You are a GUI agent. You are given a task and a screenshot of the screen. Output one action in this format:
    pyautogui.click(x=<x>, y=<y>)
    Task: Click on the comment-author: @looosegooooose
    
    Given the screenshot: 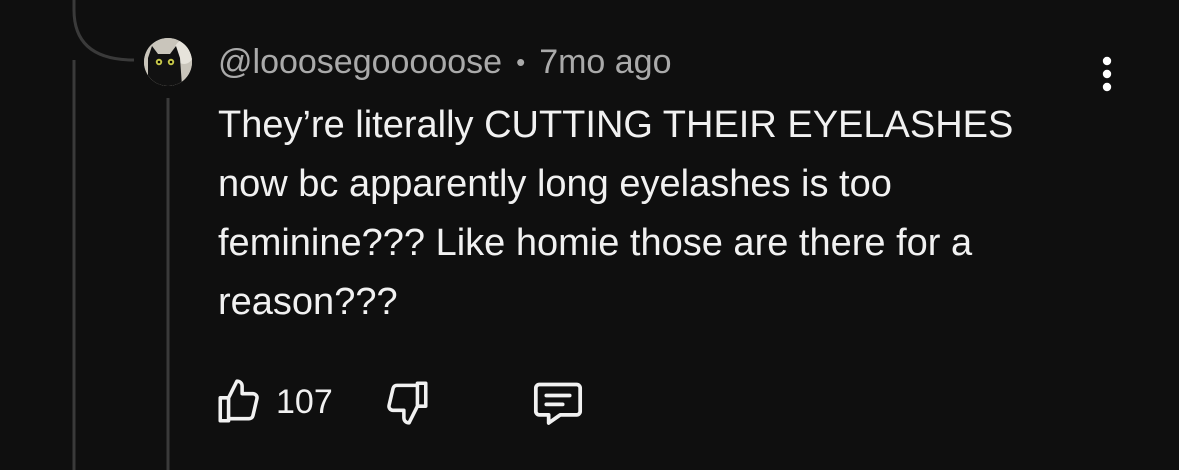 What is the action you would take?
    pyautogui.click(x=360, y=62)
    